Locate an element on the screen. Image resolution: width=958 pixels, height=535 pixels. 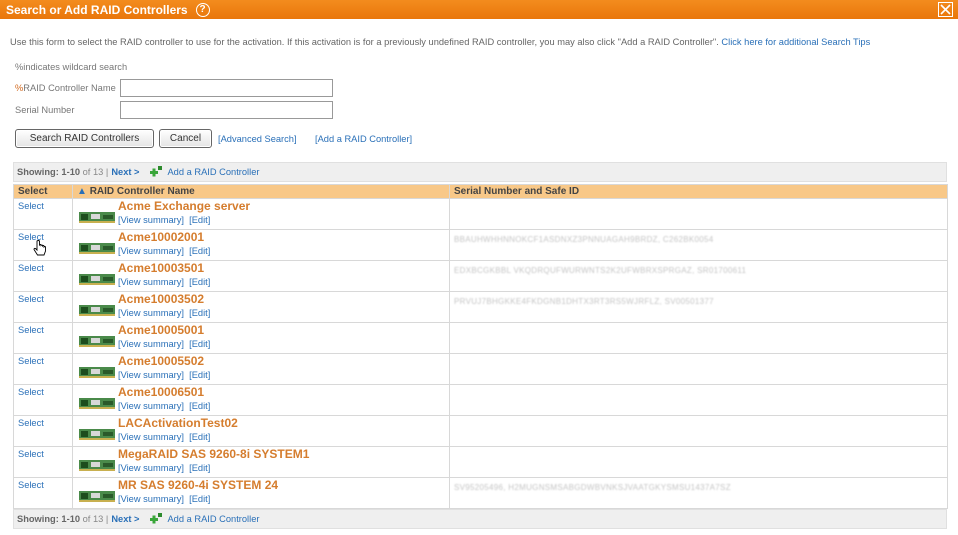
add-raid-controller-link: [Add a RAID Controller] is located at coordinates (363, 139).